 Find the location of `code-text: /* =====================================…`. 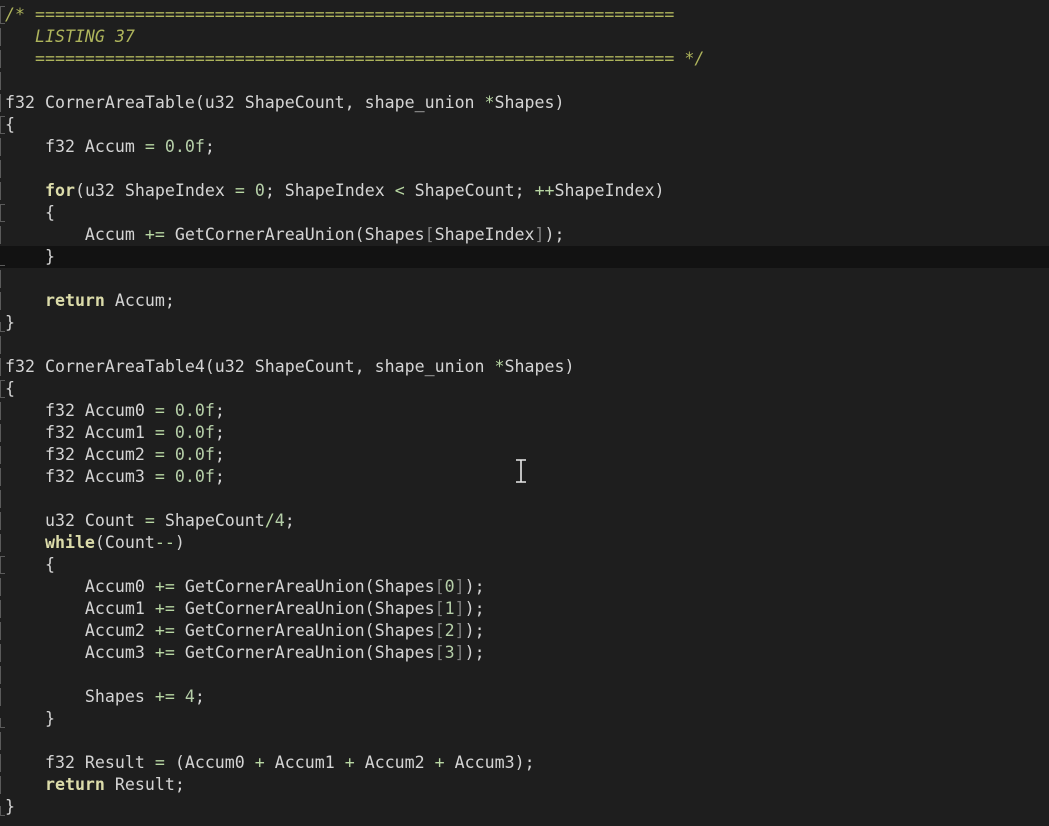

code-text: /* =====================================… is located at coordinates (339, 15).